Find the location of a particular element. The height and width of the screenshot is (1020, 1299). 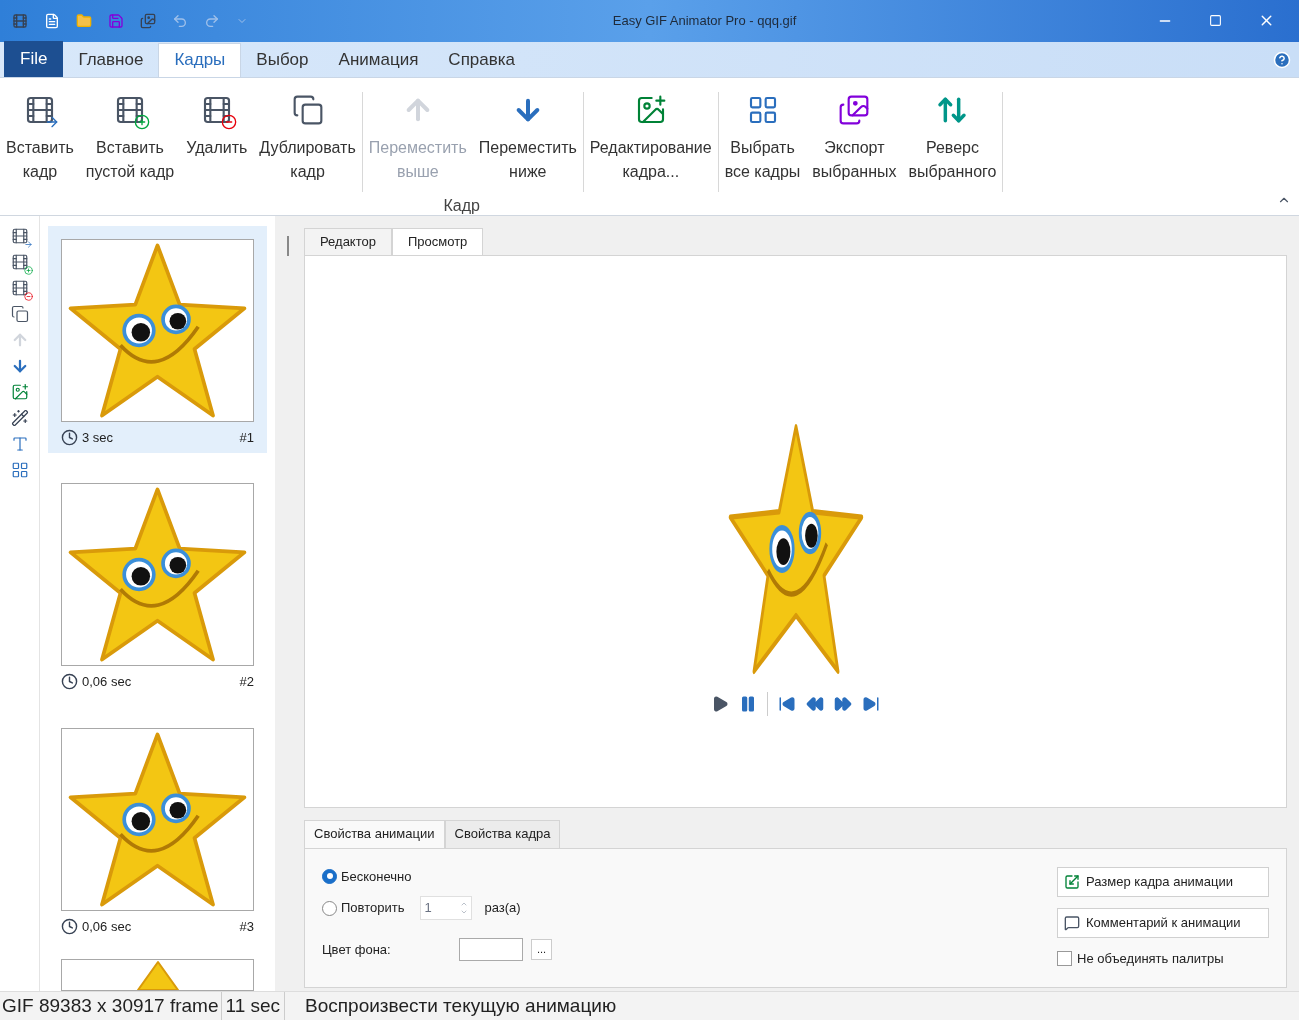

repeat-count-spinner: 1 is located at coordinates (446, 908).